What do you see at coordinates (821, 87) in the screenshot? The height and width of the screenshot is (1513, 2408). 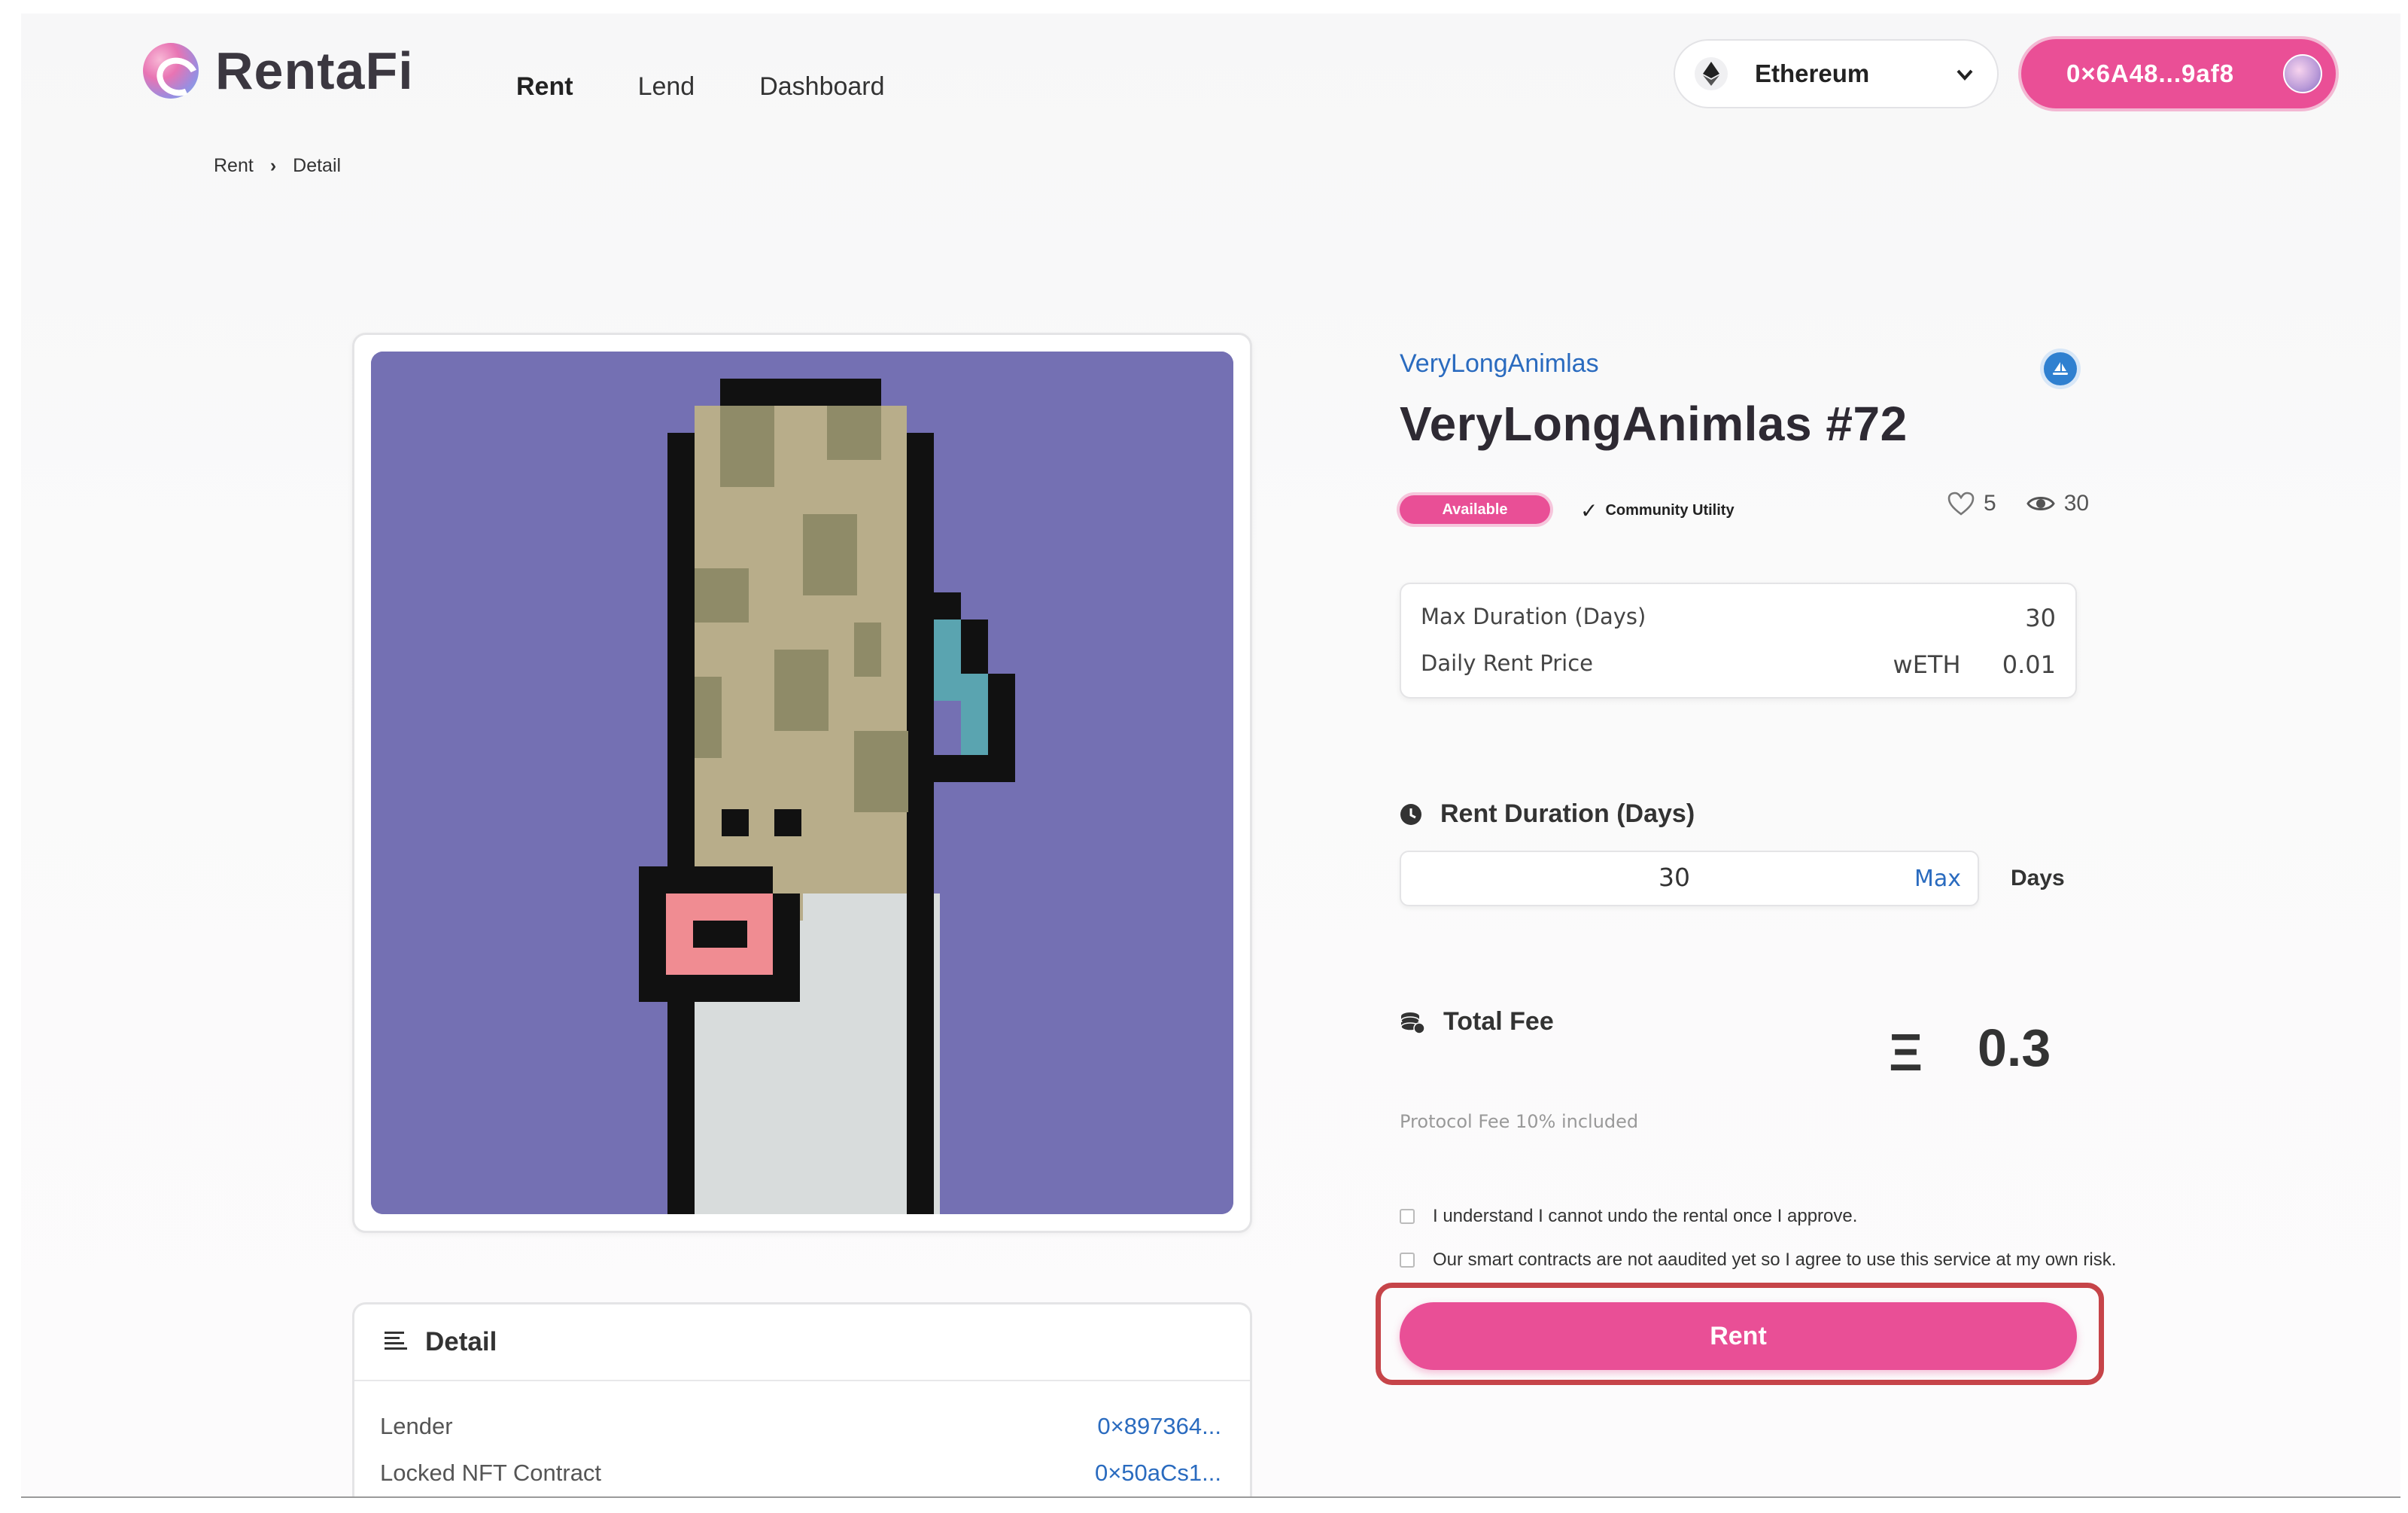 I see `nav-item-dashboard: Dashboard` at bounding box center [821, 87].